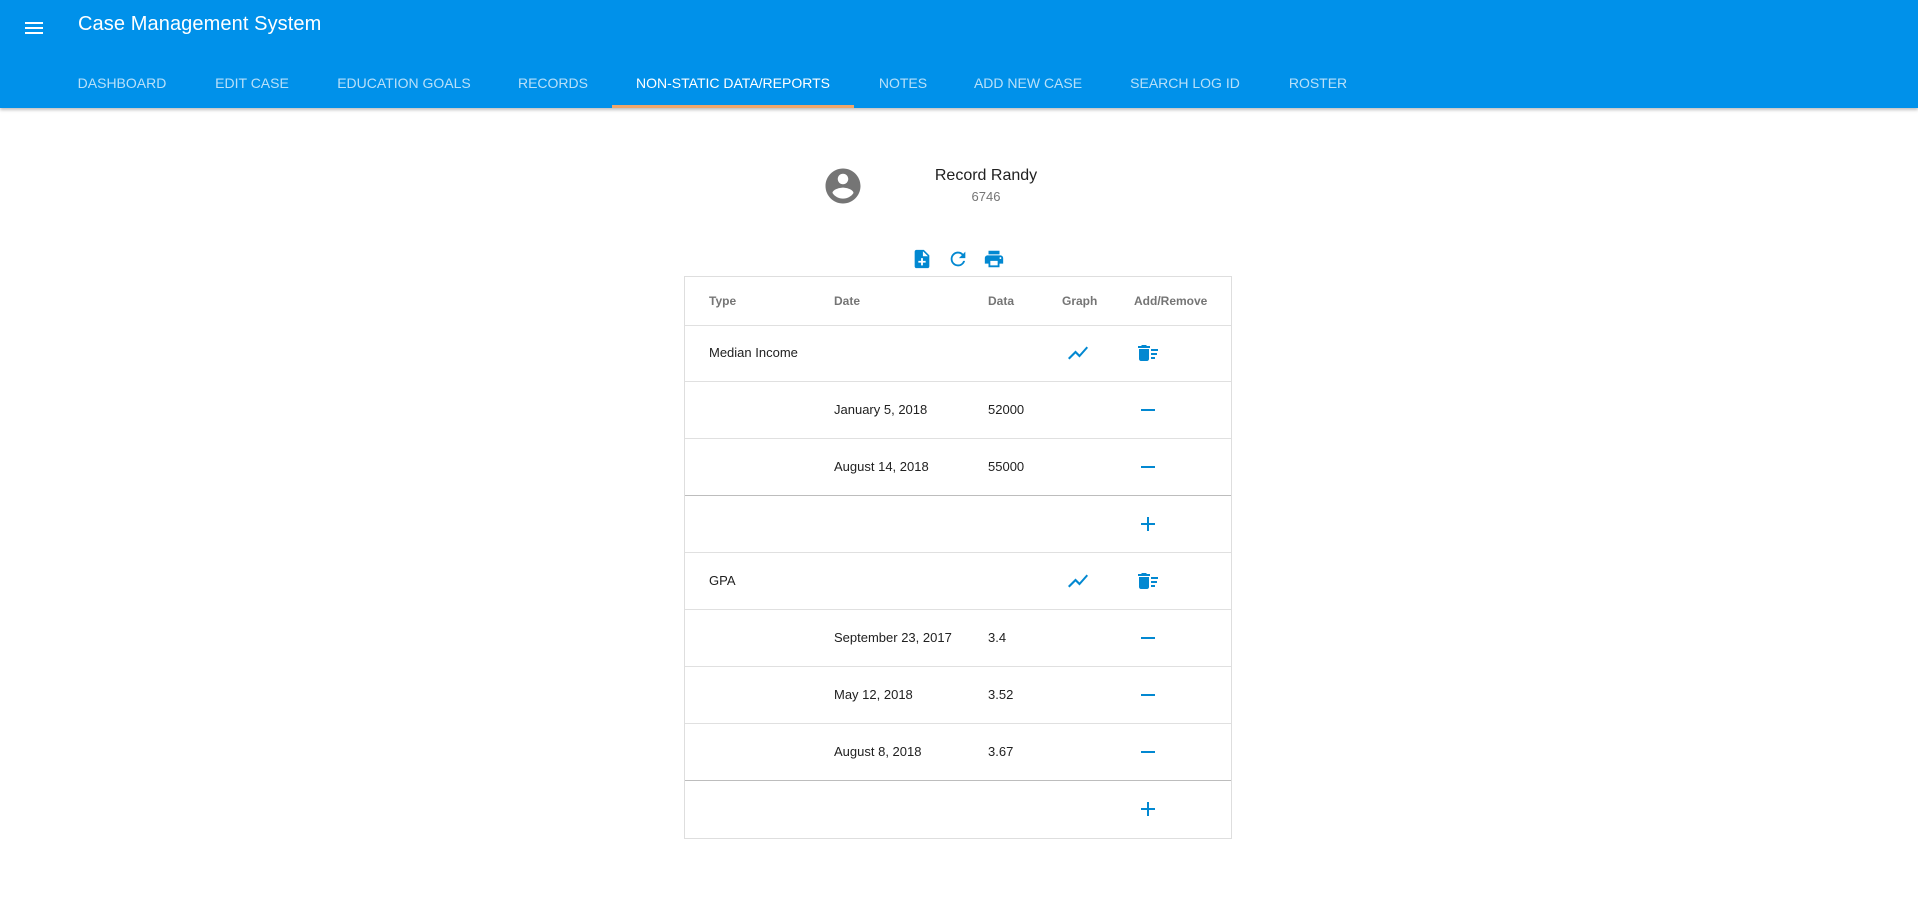 The width and height of the screenshot is (1918, 906). I want to click on add-document-icon, so click(922, 259).